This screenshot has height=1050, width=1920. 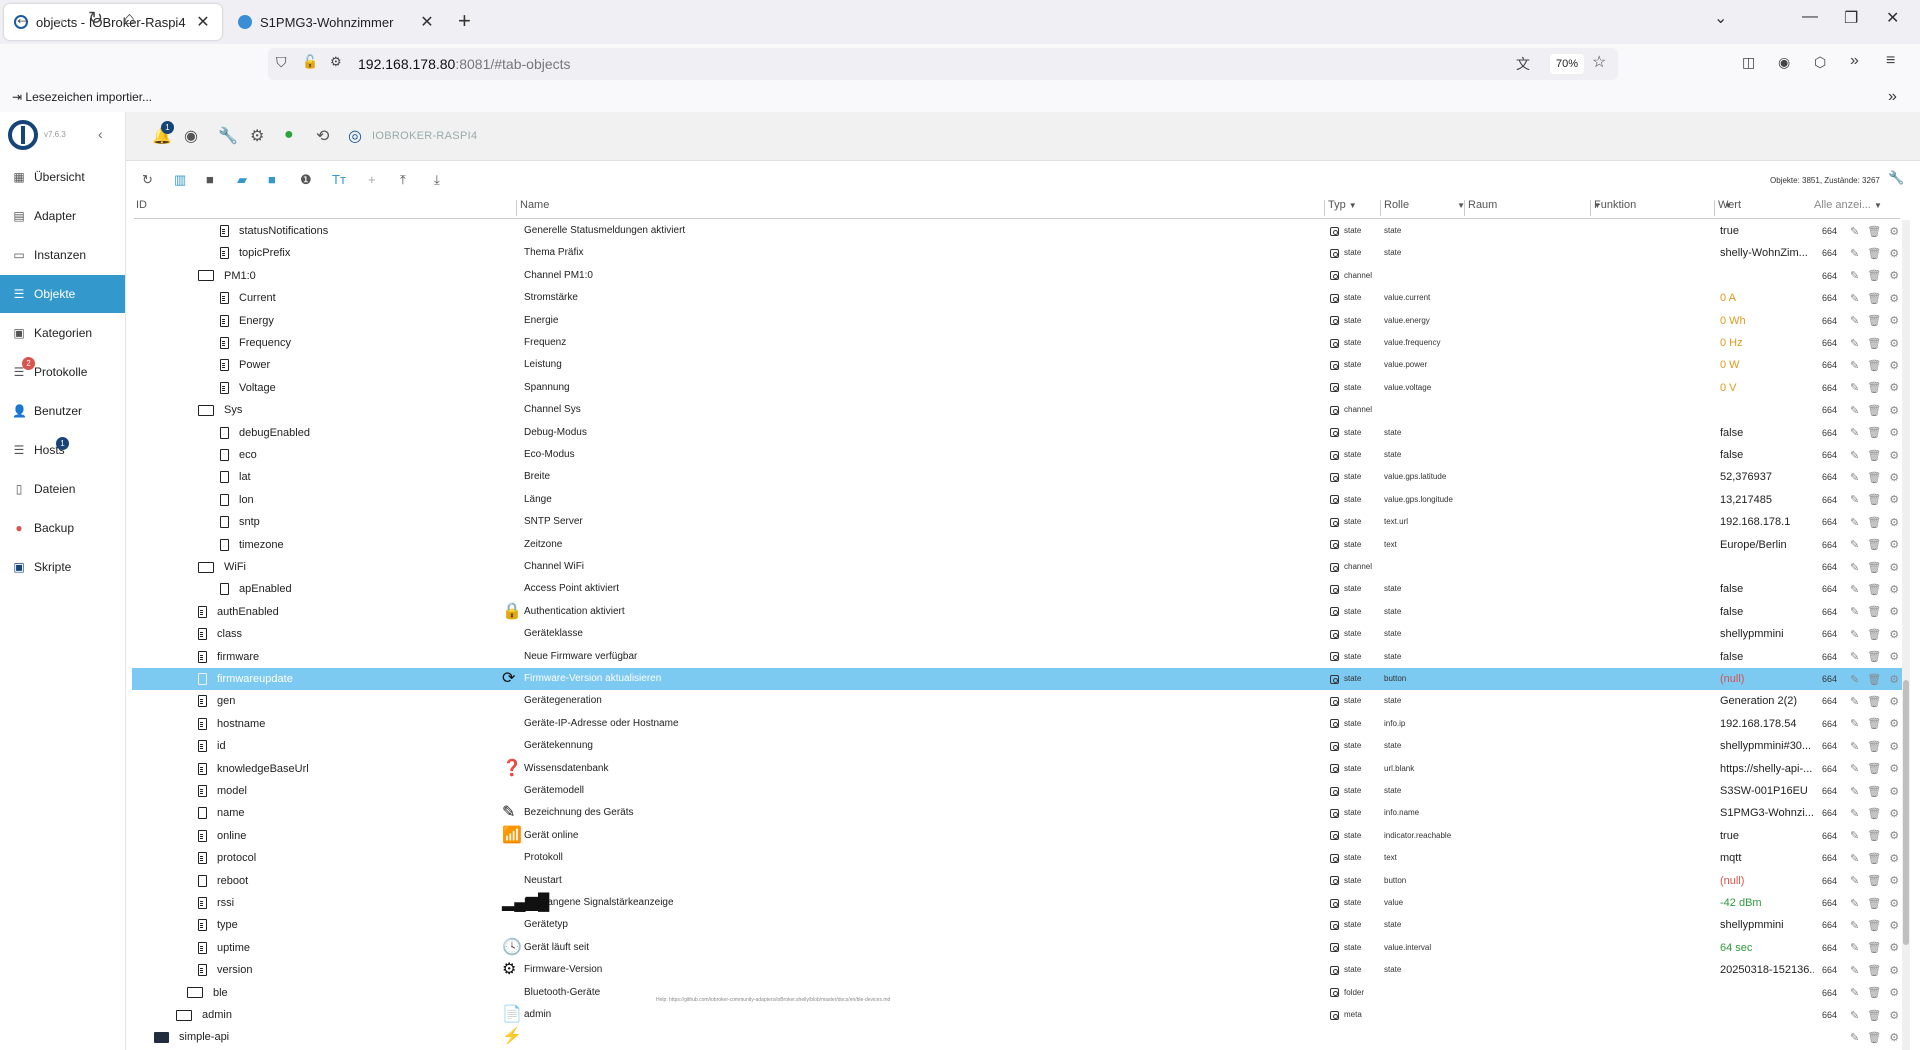 I want to click on object-id: id, so click(x=355, y=746).